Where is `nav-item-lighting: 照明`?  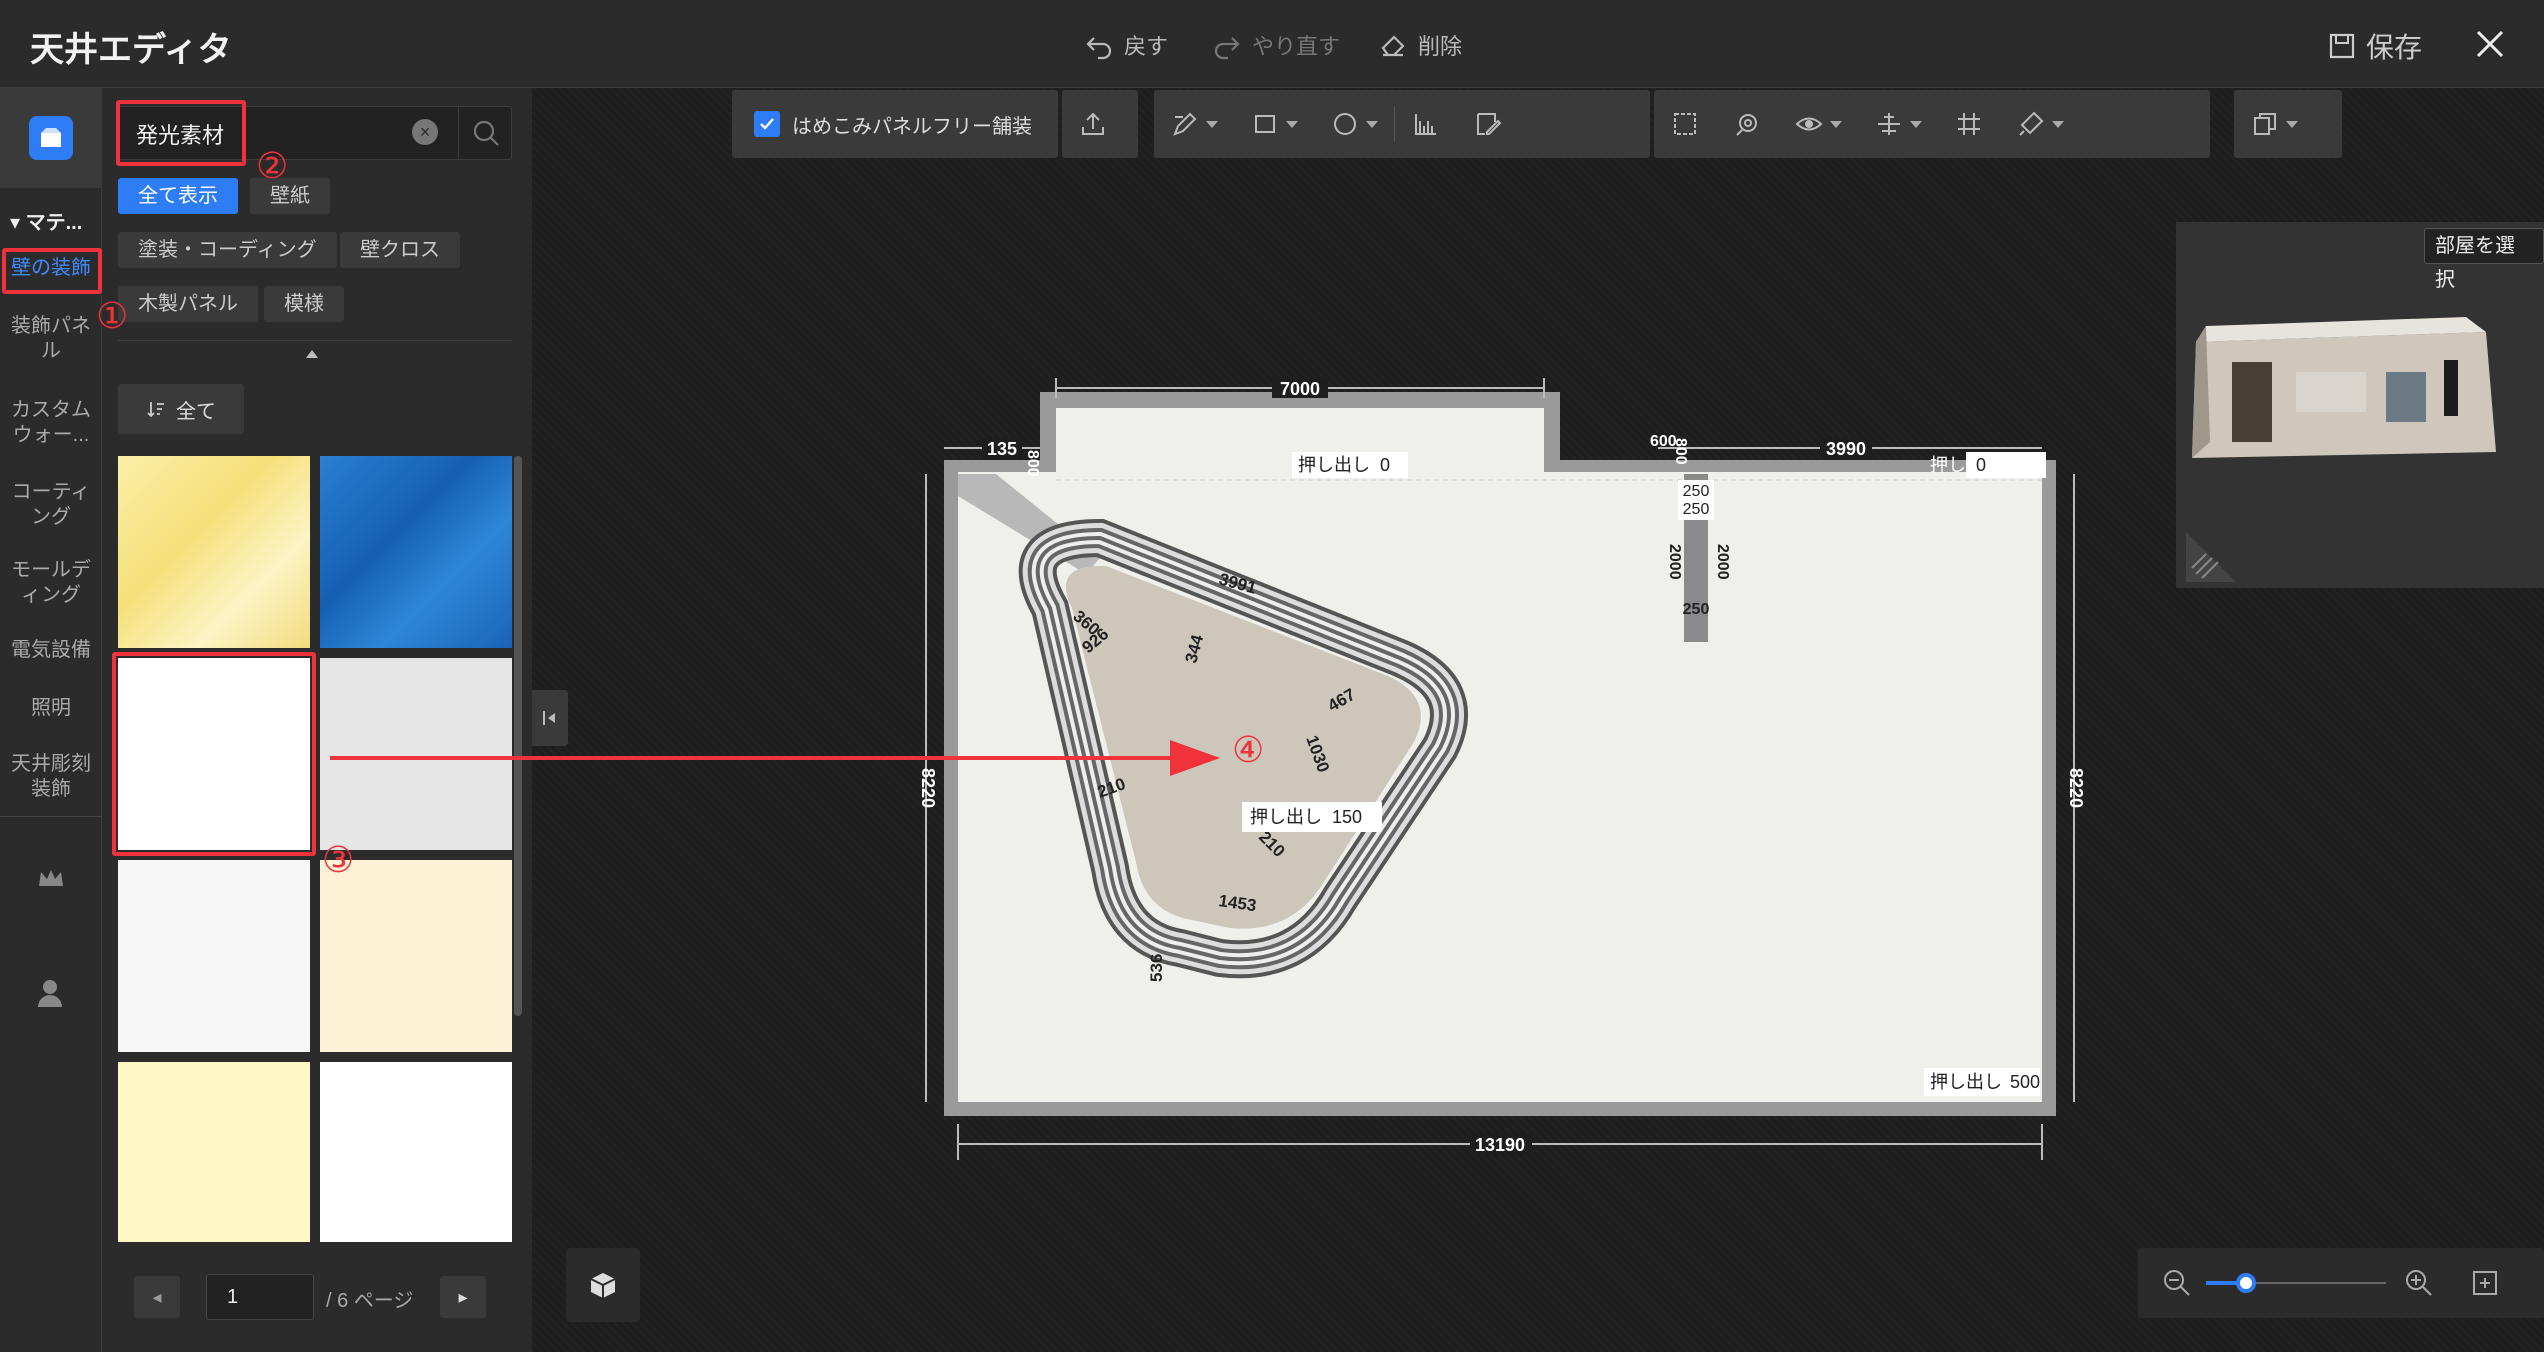
nav-item-lighting: 照明 is located at coordinates (51, 708).